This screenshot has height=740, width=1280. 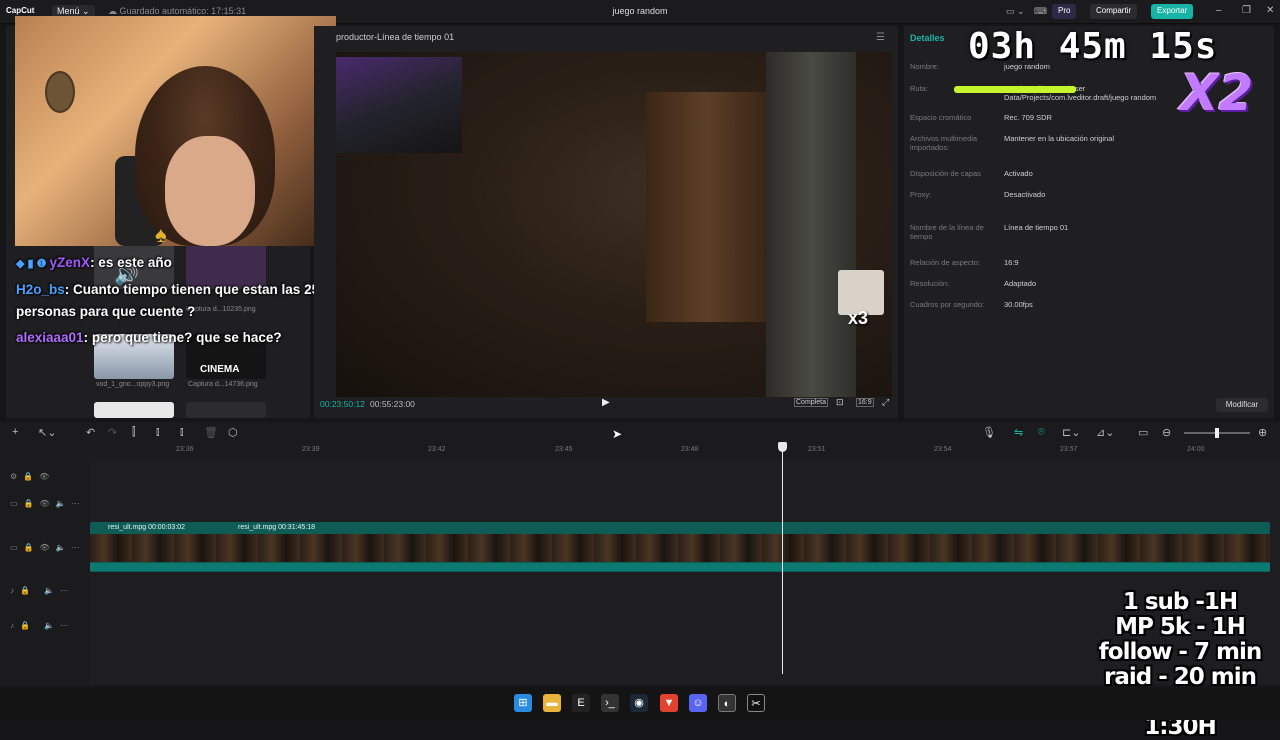 What do you see at coordinates (639, 703) in the screenshot?
I see `steam-icon: ◉` at bounding box center [639, 703].